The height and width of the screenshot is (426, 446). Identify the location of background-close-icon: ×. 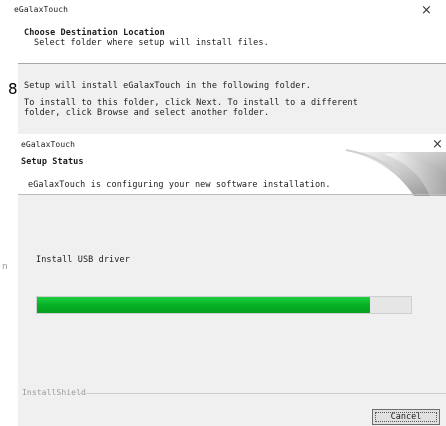
(426, 10).